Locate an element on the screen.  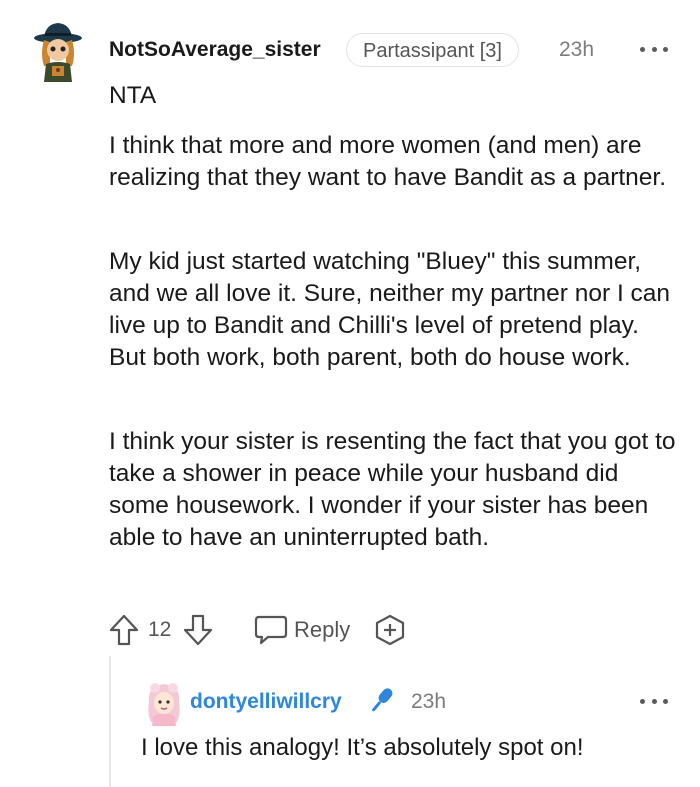
vote-count: 12 is located at coordinates (159, 630).